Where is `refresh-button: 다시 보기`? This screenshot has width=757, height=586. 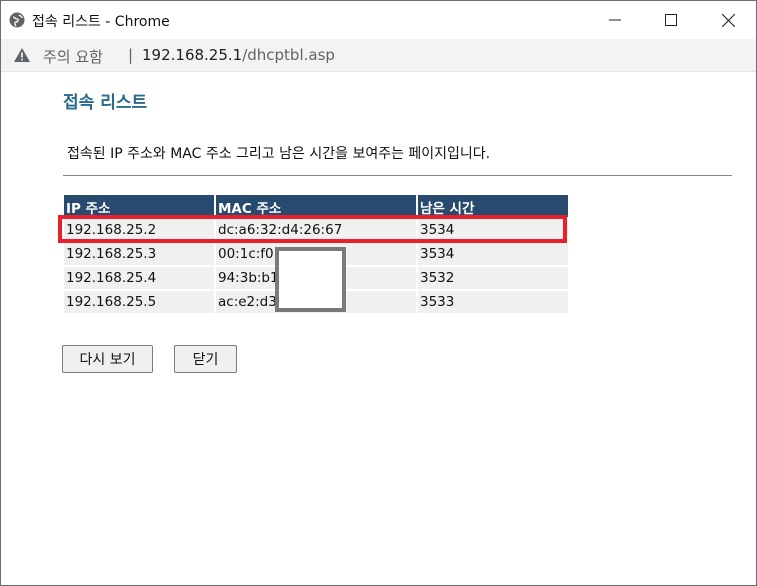
refresh-button: 다시 보기 is located at coordinates (107, 359).